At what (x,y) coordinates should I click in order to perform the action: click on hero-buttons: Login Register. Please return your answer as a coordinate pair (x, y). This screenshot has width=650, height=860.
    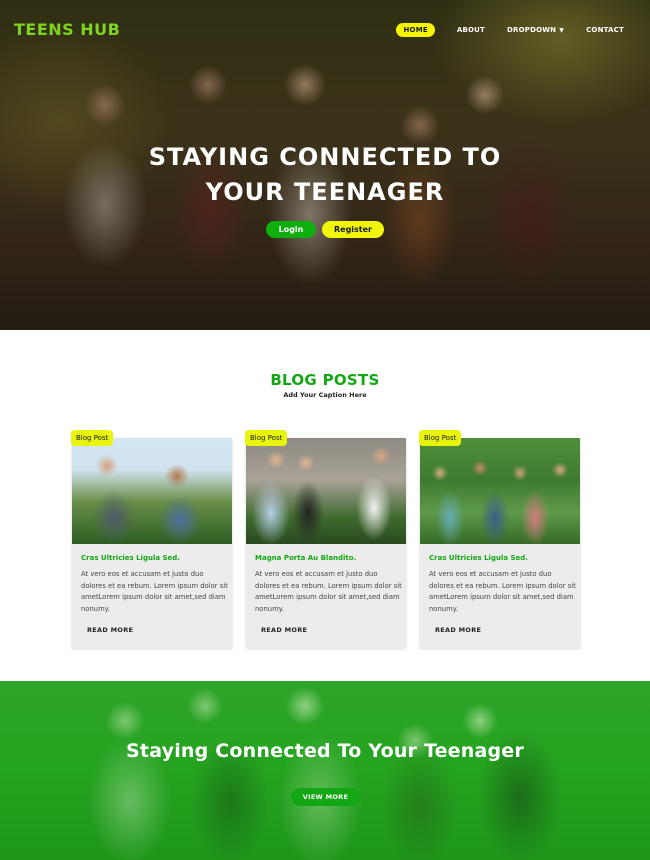
    Looking at the image, I should click on (325, 229).